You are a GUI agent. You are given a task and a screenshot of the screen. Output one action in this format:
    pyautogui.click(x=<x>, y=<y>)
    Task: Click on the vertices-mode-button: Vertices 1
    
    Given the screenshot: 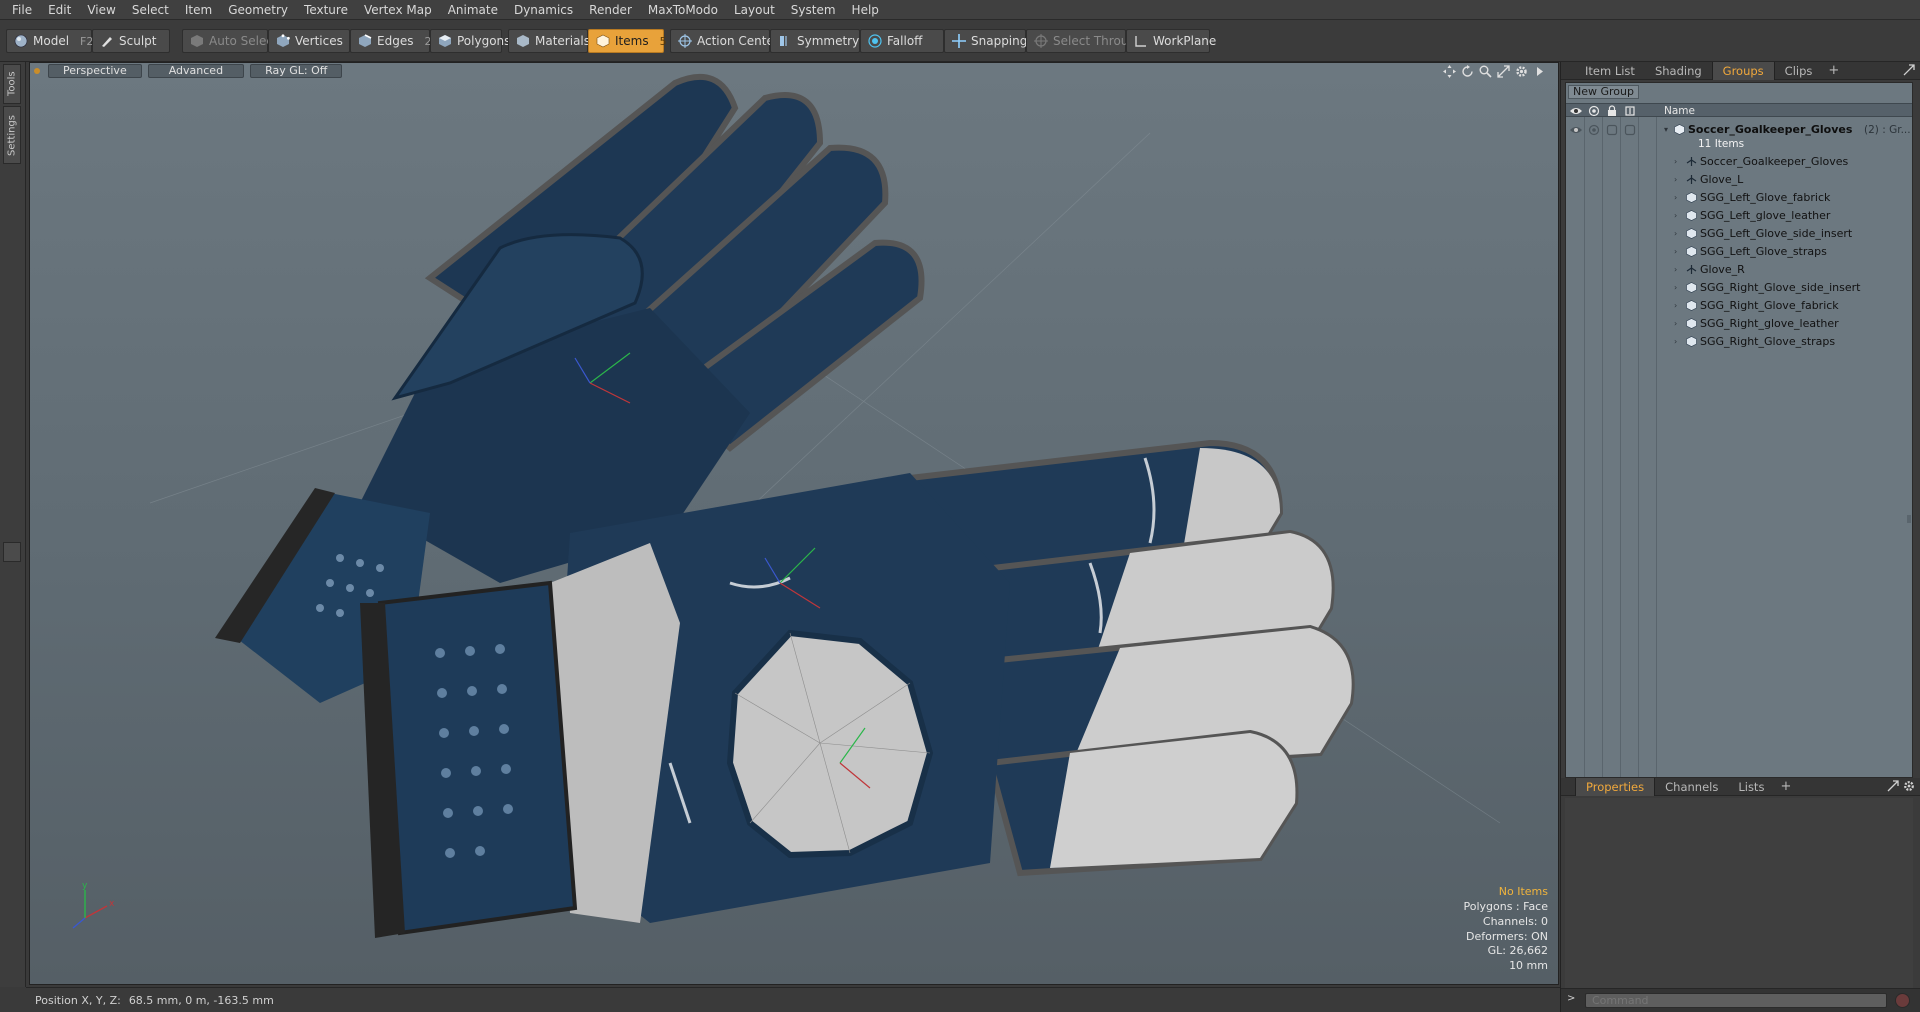 What is the action you would take?
    pyautogui.click(x=314, y=41)
    